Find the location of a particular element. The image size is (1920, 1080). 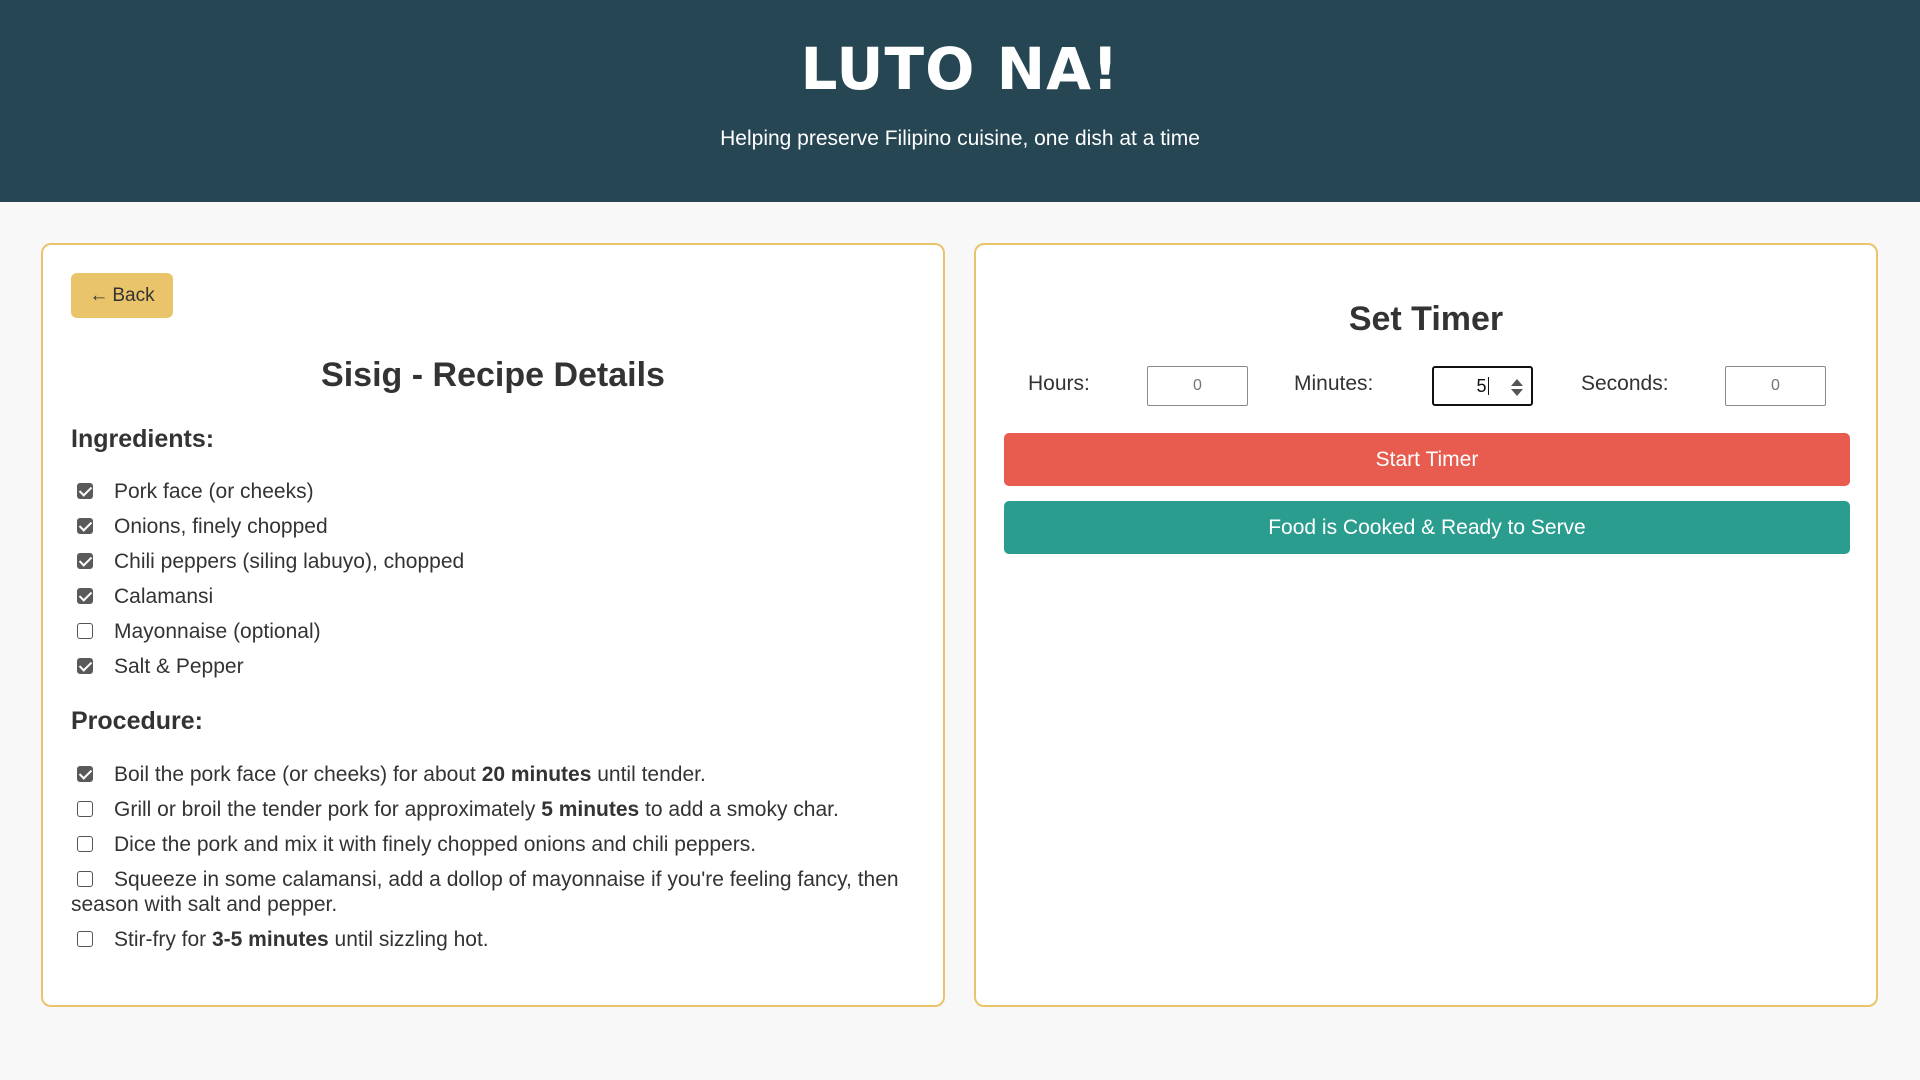

minutes-input: 5 is located at coordinates (1482, 386).